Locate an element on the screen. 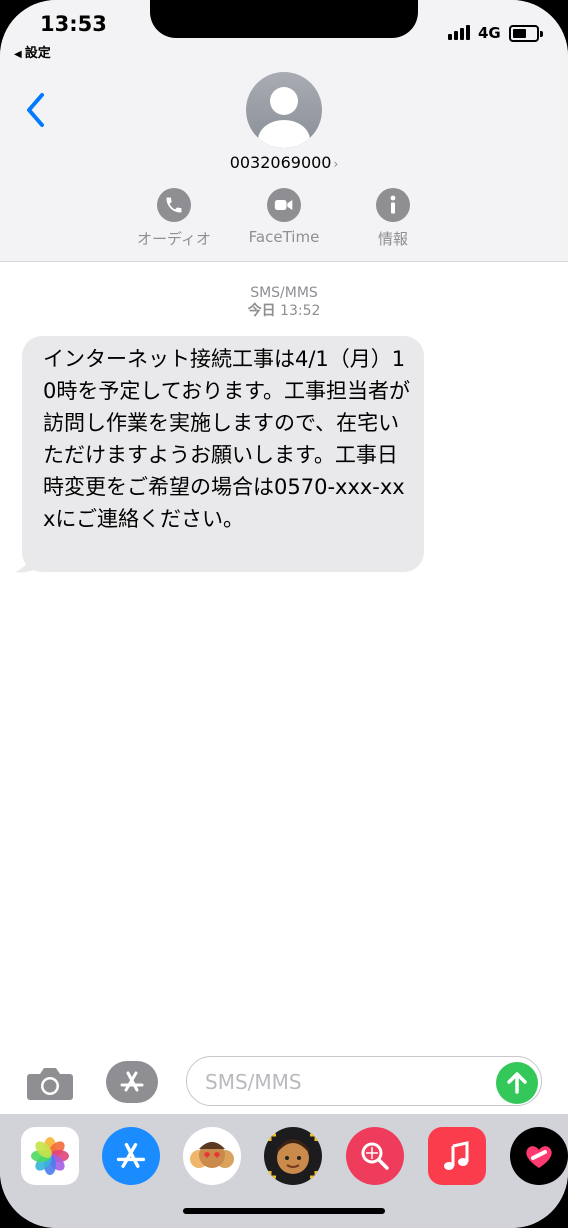  audio-call-button: オーディオ is located at coordinates (174, 218).